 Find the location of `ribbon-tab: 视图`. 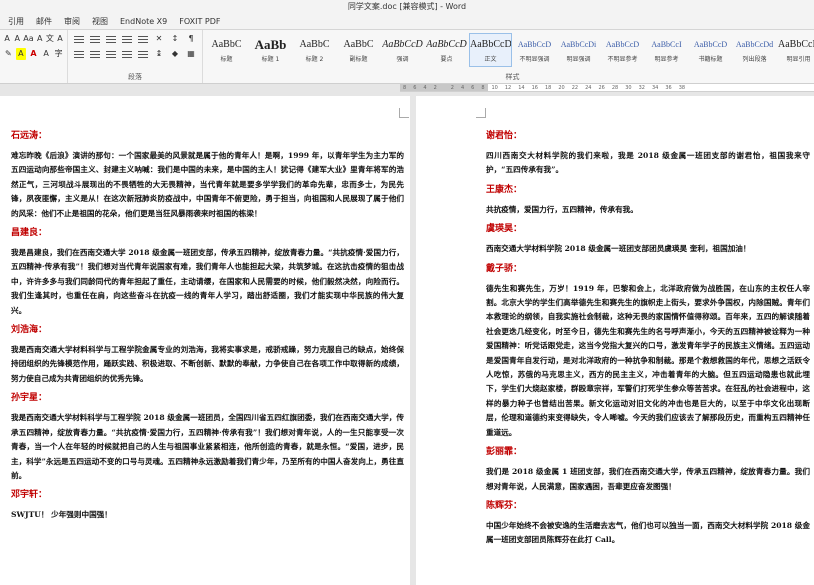

ribbon-tab: 视图 is located at coordinates (100, 21).